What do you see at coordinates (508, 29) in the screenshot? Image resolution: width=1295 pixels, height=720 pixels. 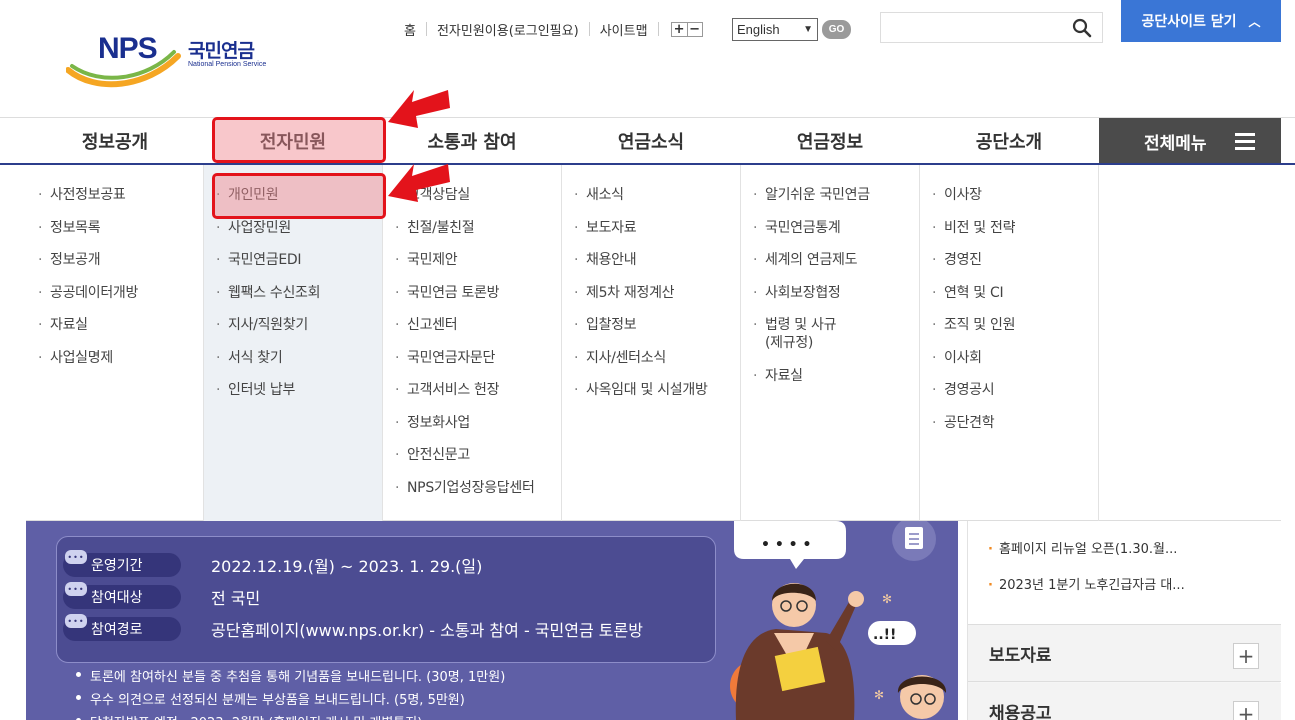 I see `eservice-link: 전자민원이용(로그인필요)` at bounding box center [508, 29].